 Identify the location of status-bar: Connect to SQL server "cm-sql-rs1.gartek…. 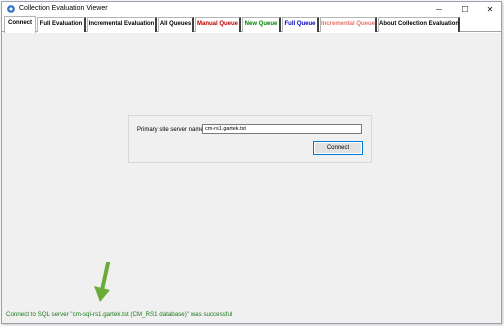
(251, 315).